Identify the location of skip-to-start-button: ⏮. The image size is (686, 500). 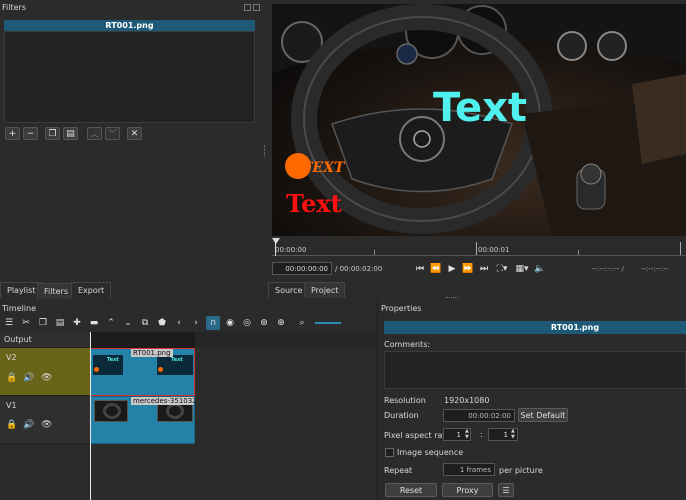
(420, 269).